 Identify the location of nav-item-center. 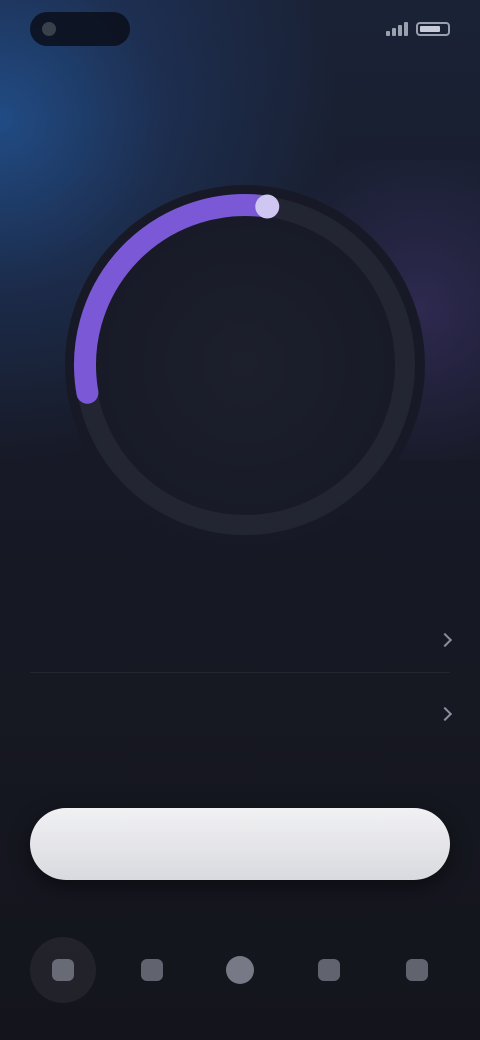
(240, 970).